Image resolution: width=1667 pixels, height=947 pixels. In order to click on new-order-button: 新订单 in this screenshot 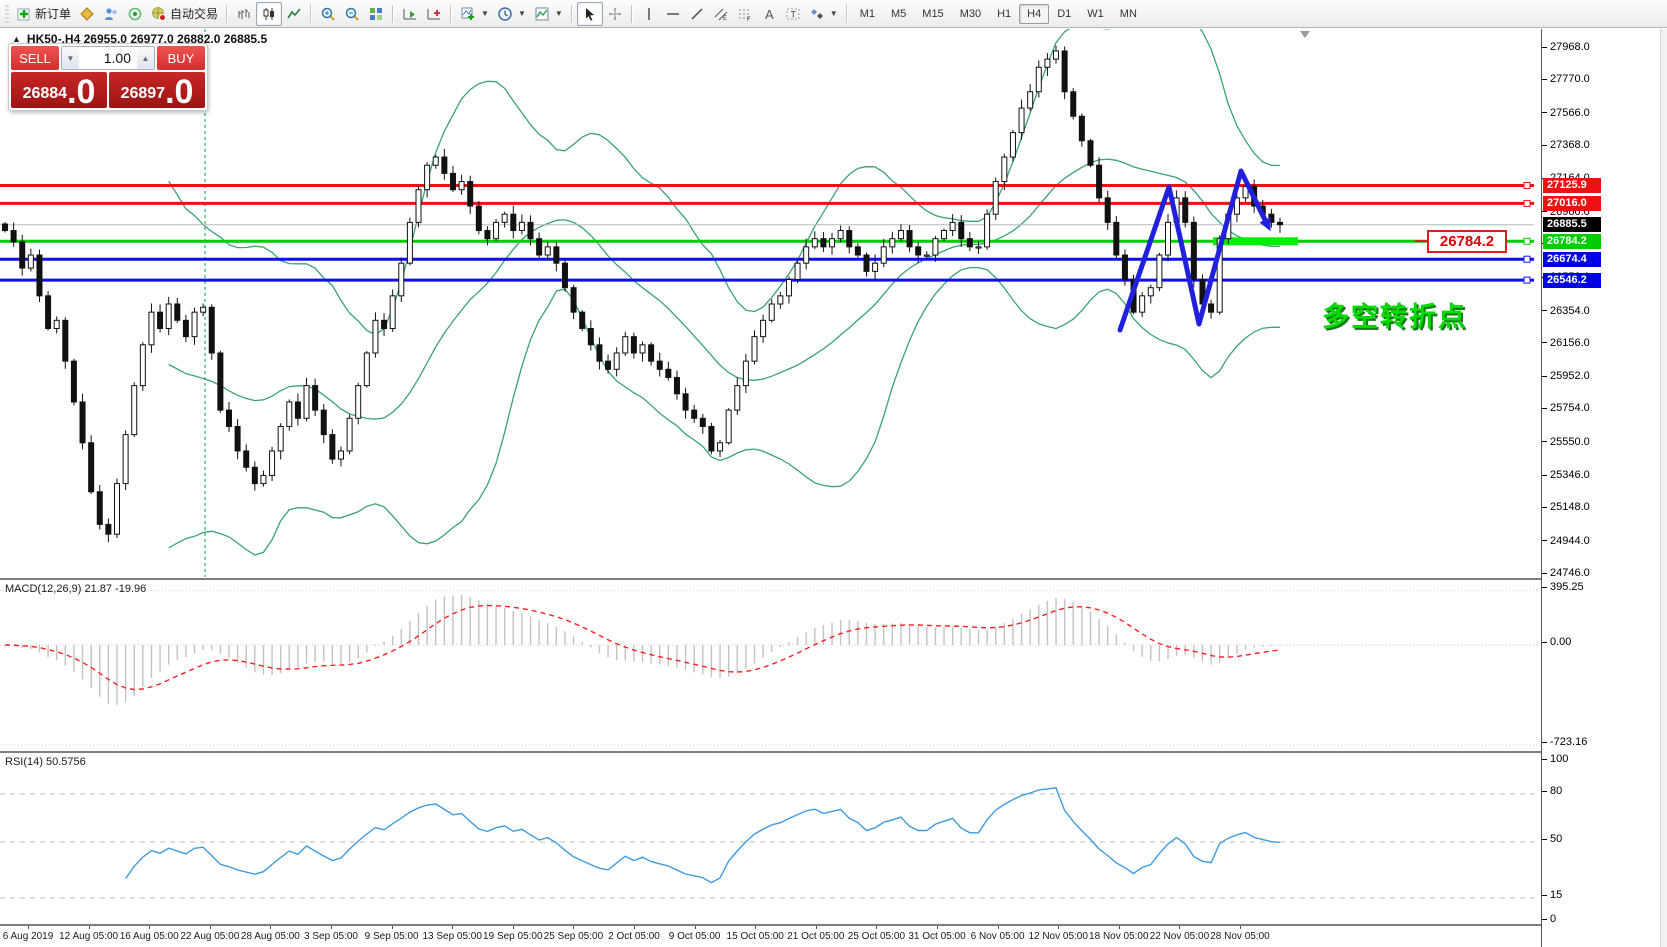, I will do `click(43, 14)`.